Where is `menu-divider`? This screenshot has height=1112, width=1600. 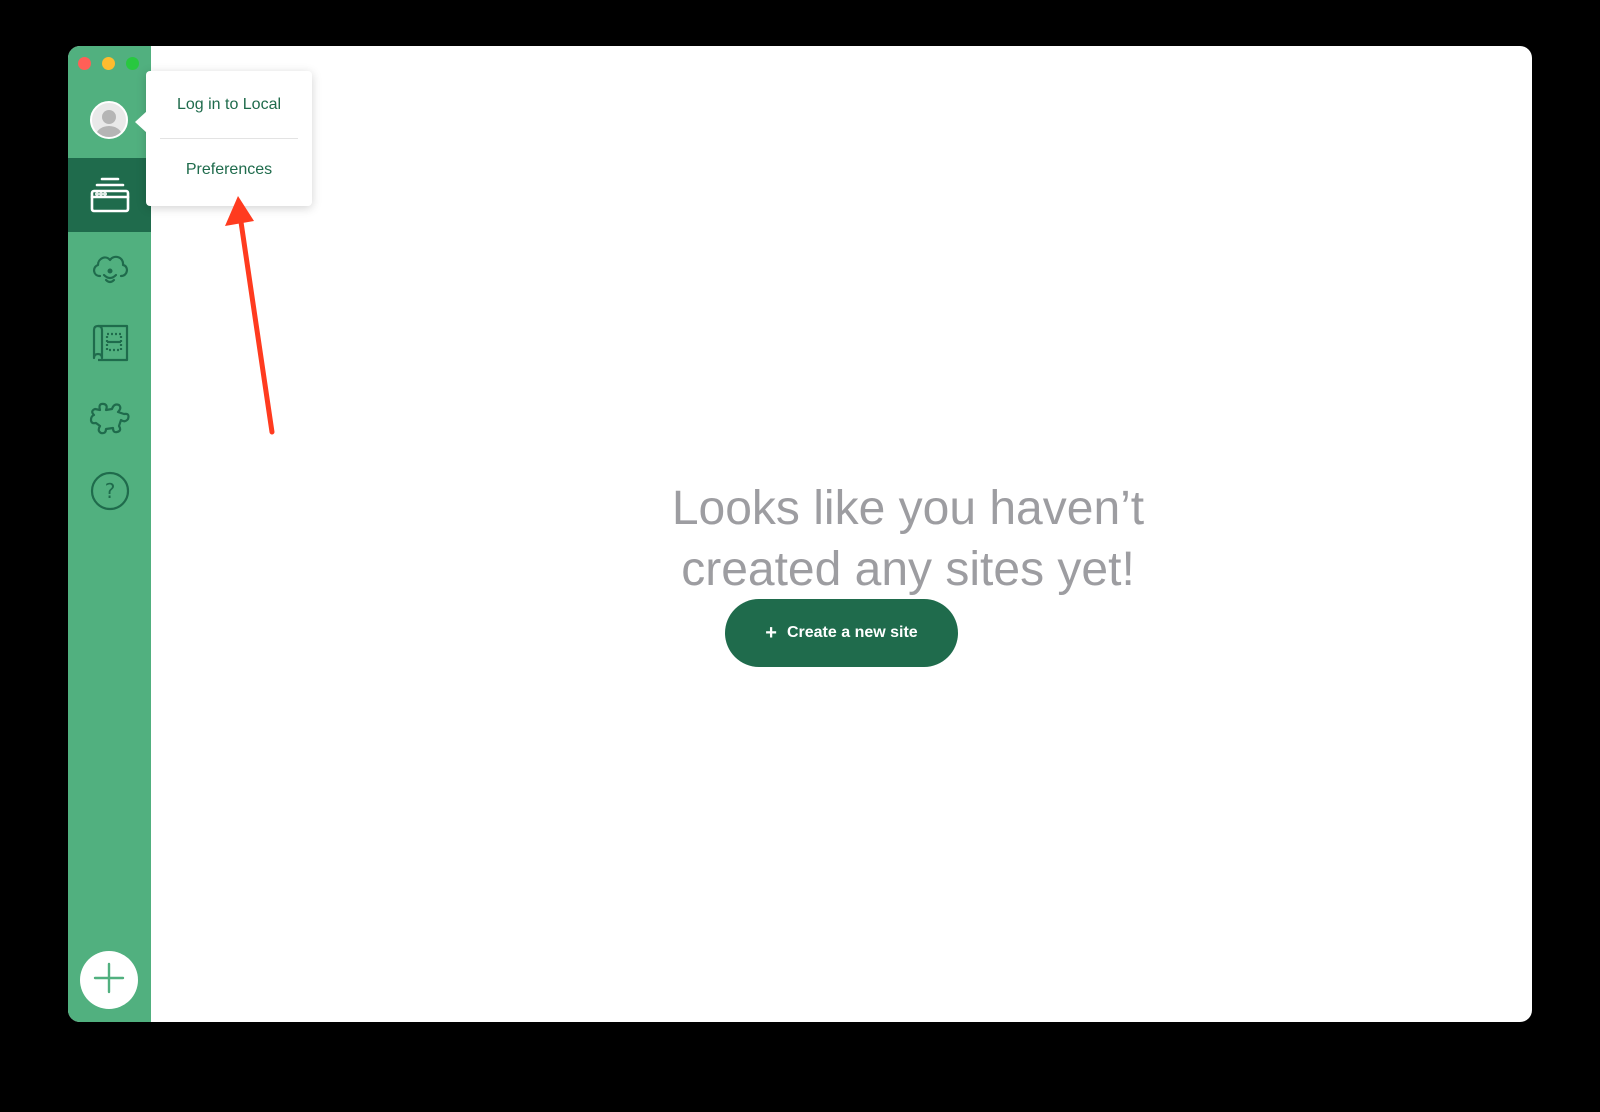
menu-divider is located at coordinates (229, 138).